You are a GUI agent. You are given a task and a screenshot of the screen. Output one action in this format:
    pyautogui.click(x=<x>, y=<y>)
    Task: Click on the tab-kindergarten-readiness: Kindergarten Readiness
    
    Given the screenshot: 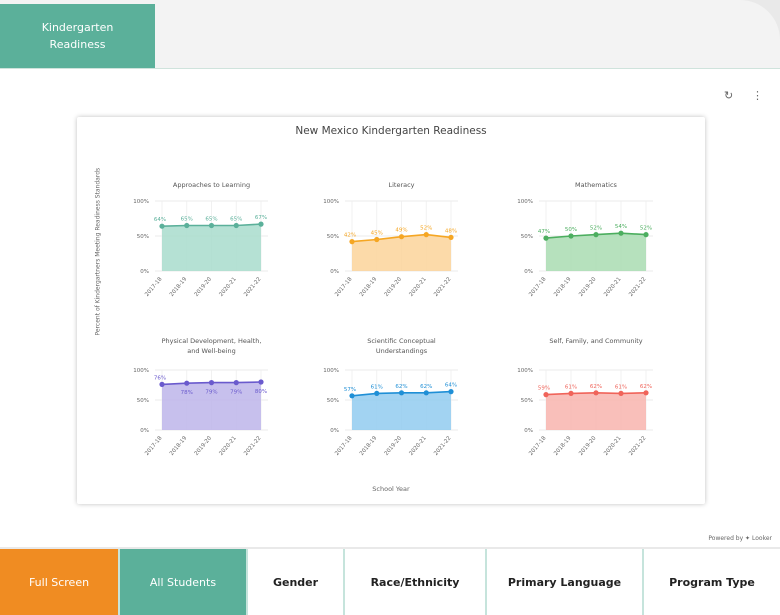 What is the action you would take?
    pyautogui.click(x=77, y=36)
    